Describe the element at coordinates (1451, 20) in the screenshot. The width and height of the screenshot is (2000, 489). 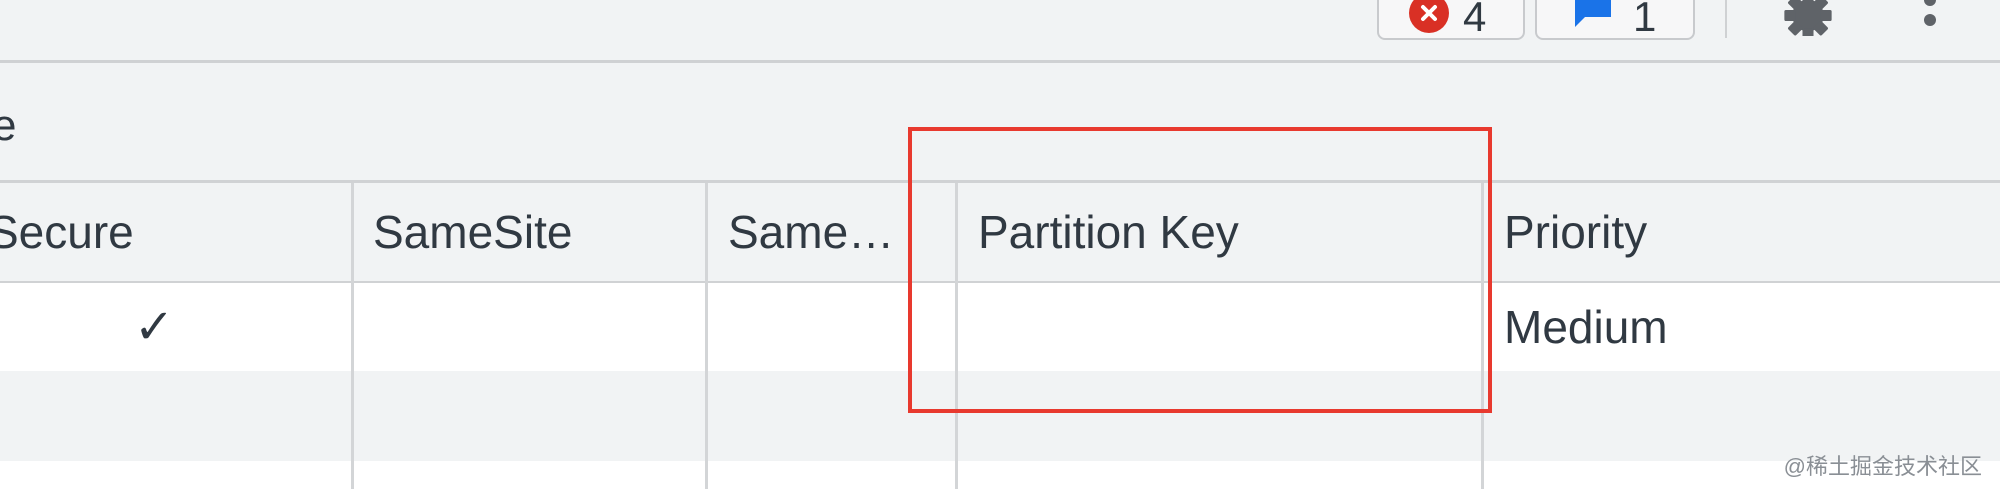
I see `error-counter-button: 4` at that location.